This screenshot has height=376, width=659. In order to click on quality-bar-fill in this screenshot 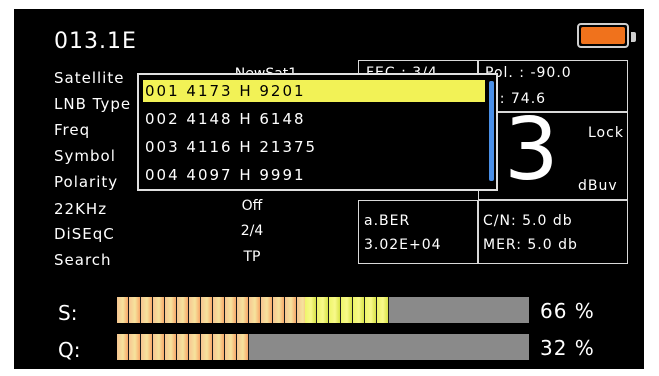, I will do `click(183, 347)`.